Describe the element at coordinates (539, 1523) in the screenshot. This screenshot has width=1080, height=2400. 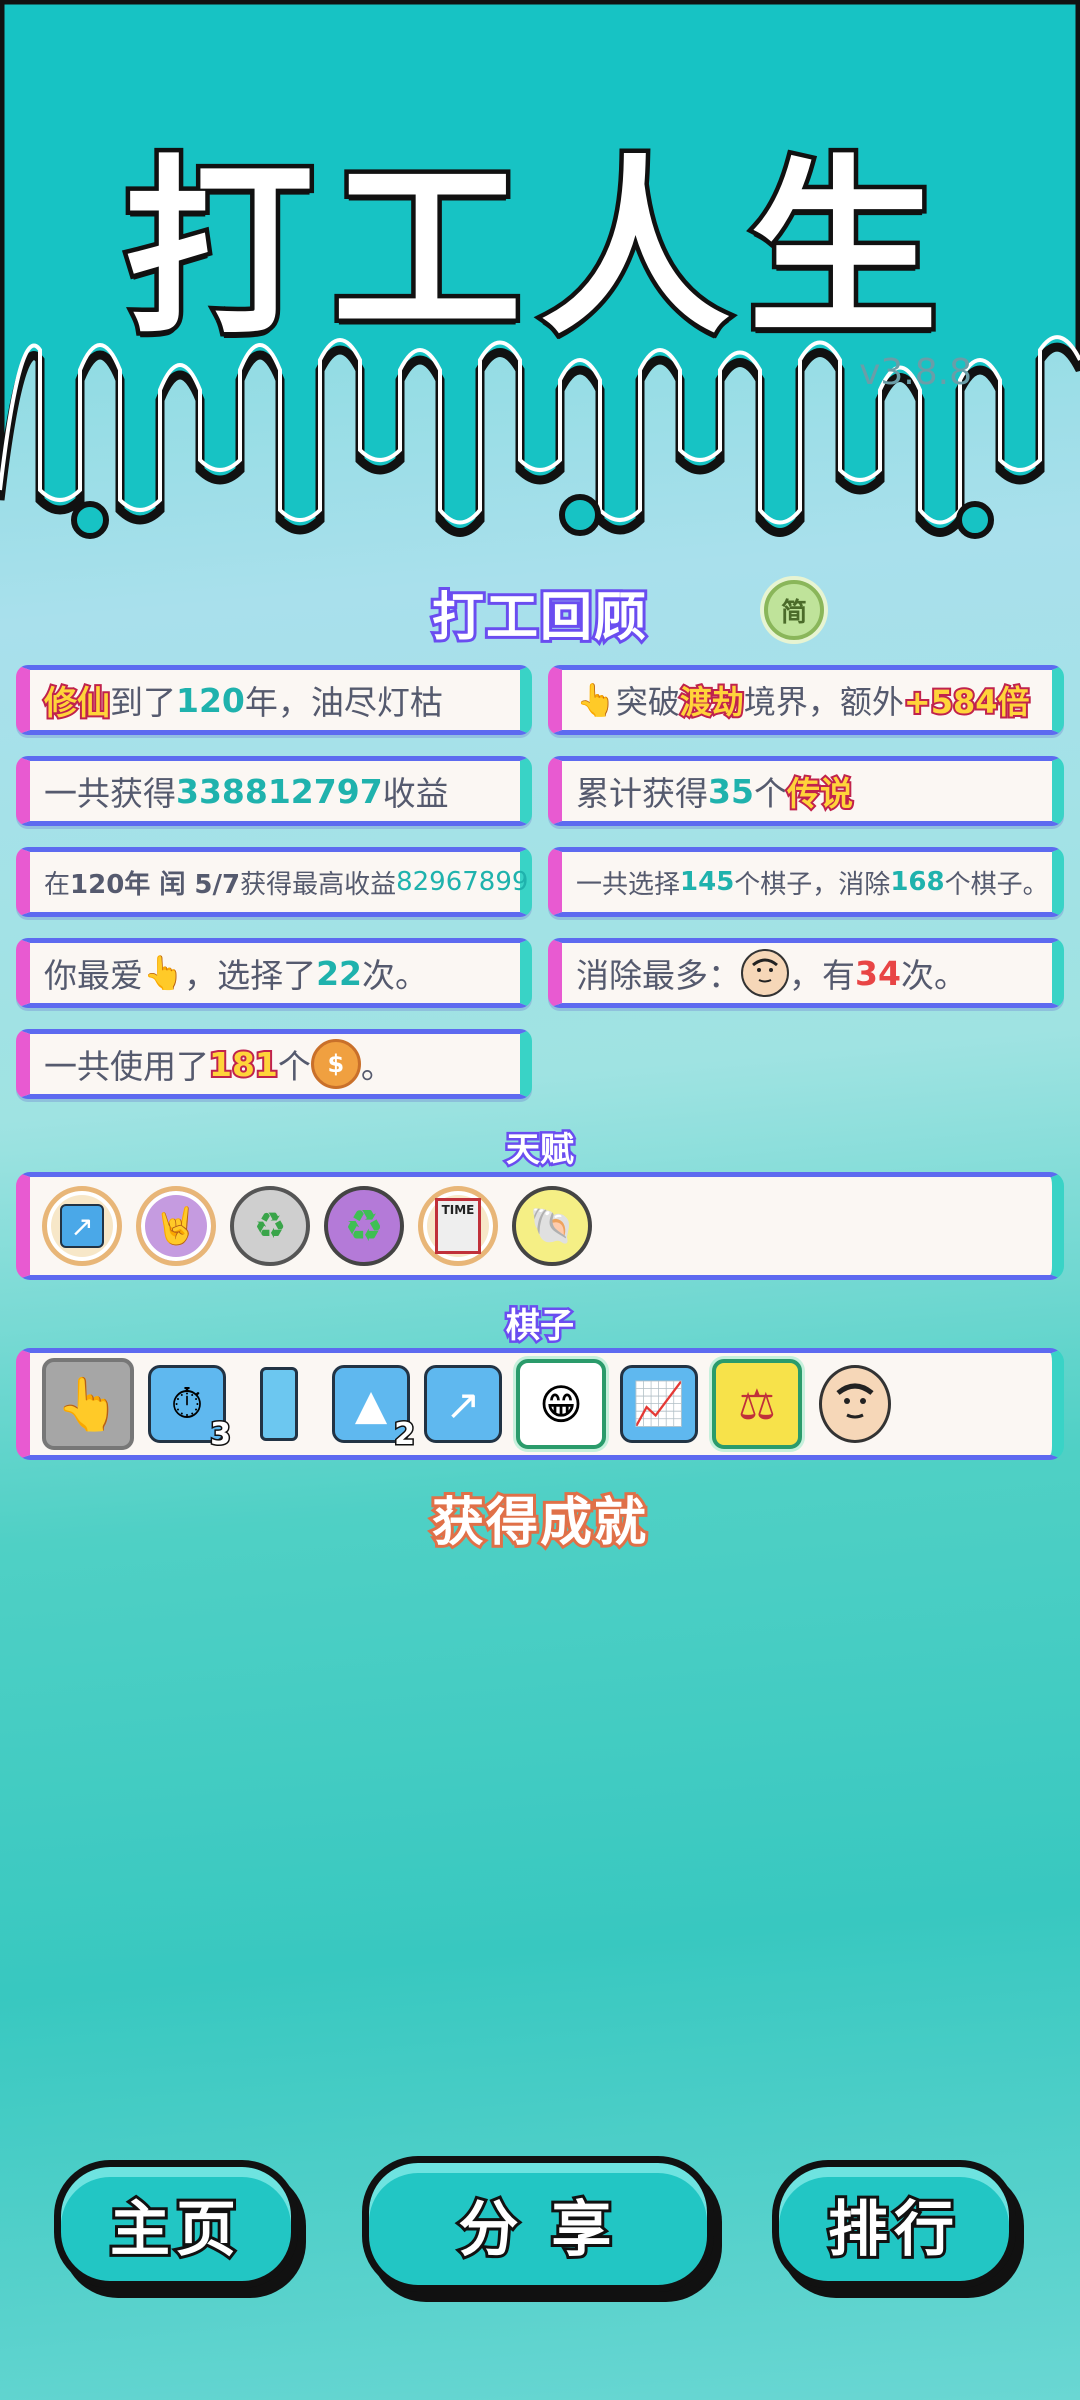
I see `achievements-title: 获得成就` at that location.